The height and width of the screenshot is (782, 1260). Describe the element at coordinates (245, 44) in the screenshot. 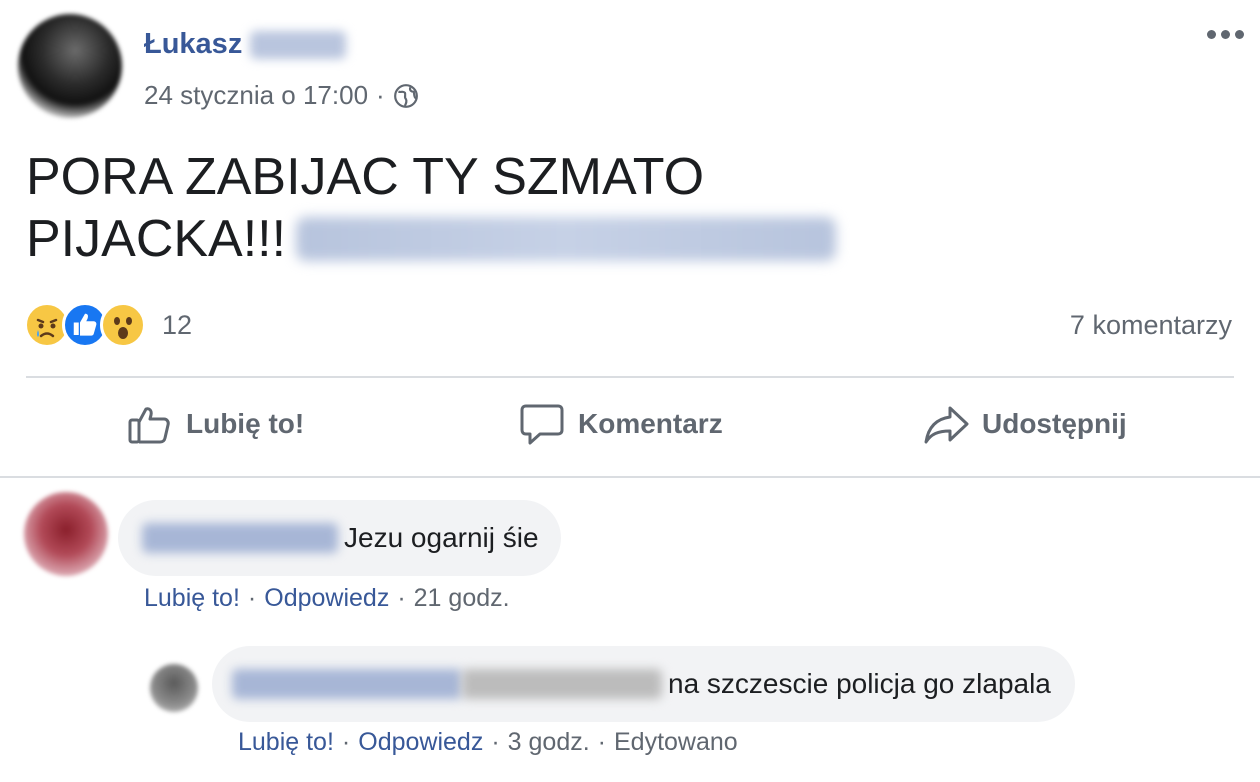

I see `author-row: Łukasz` at that location.